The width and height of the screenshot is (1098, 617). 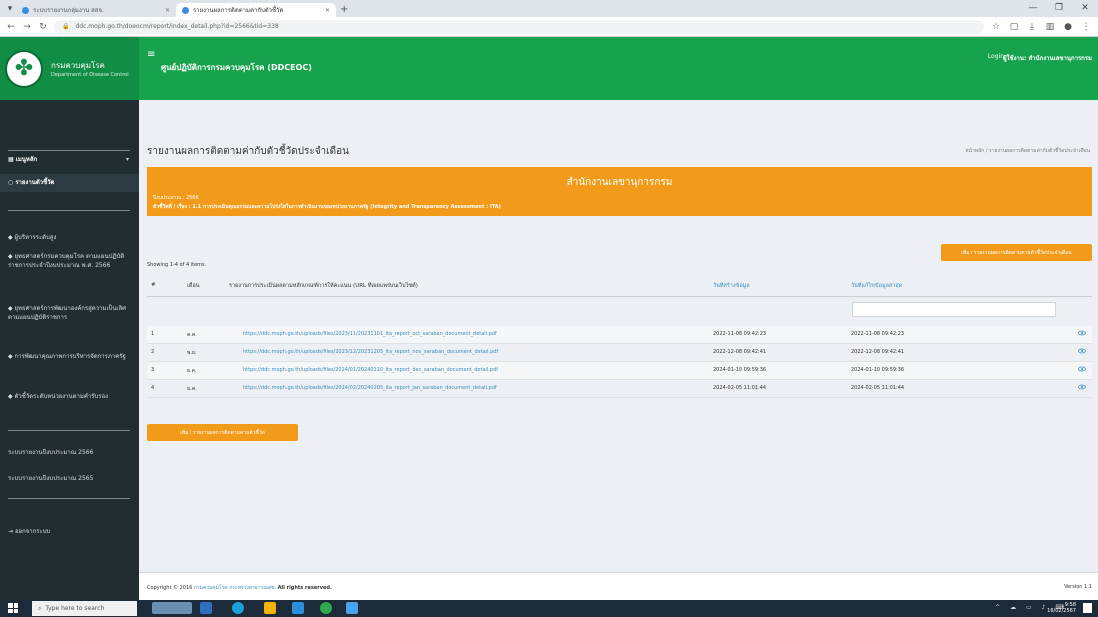 I want to click on row-created: 2022-12-08 09:42:41, so click(x=740, y=352).